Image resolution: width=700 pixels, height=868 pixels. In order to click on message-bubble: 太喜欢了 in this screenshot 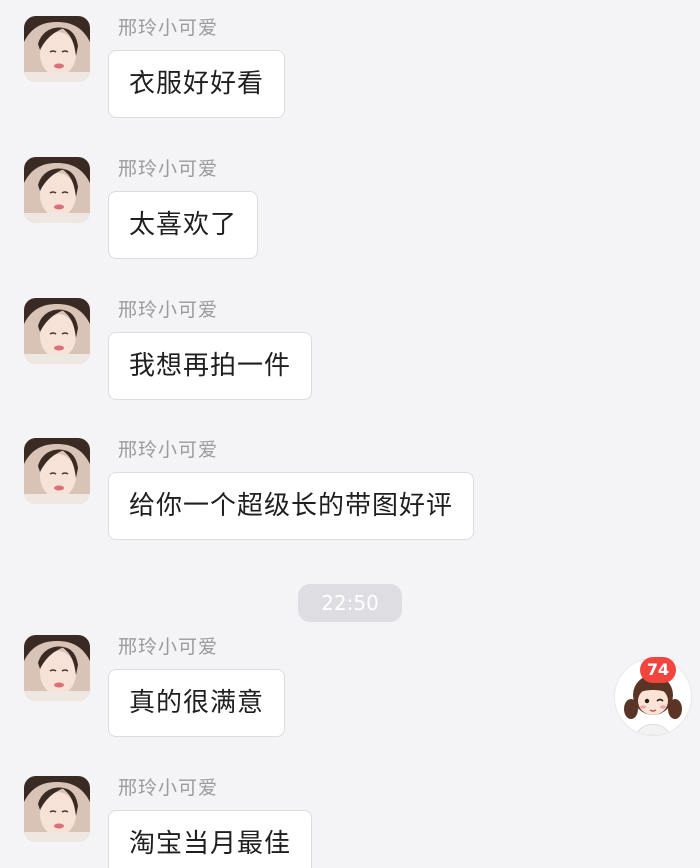, I will do `click(183, 225)`.